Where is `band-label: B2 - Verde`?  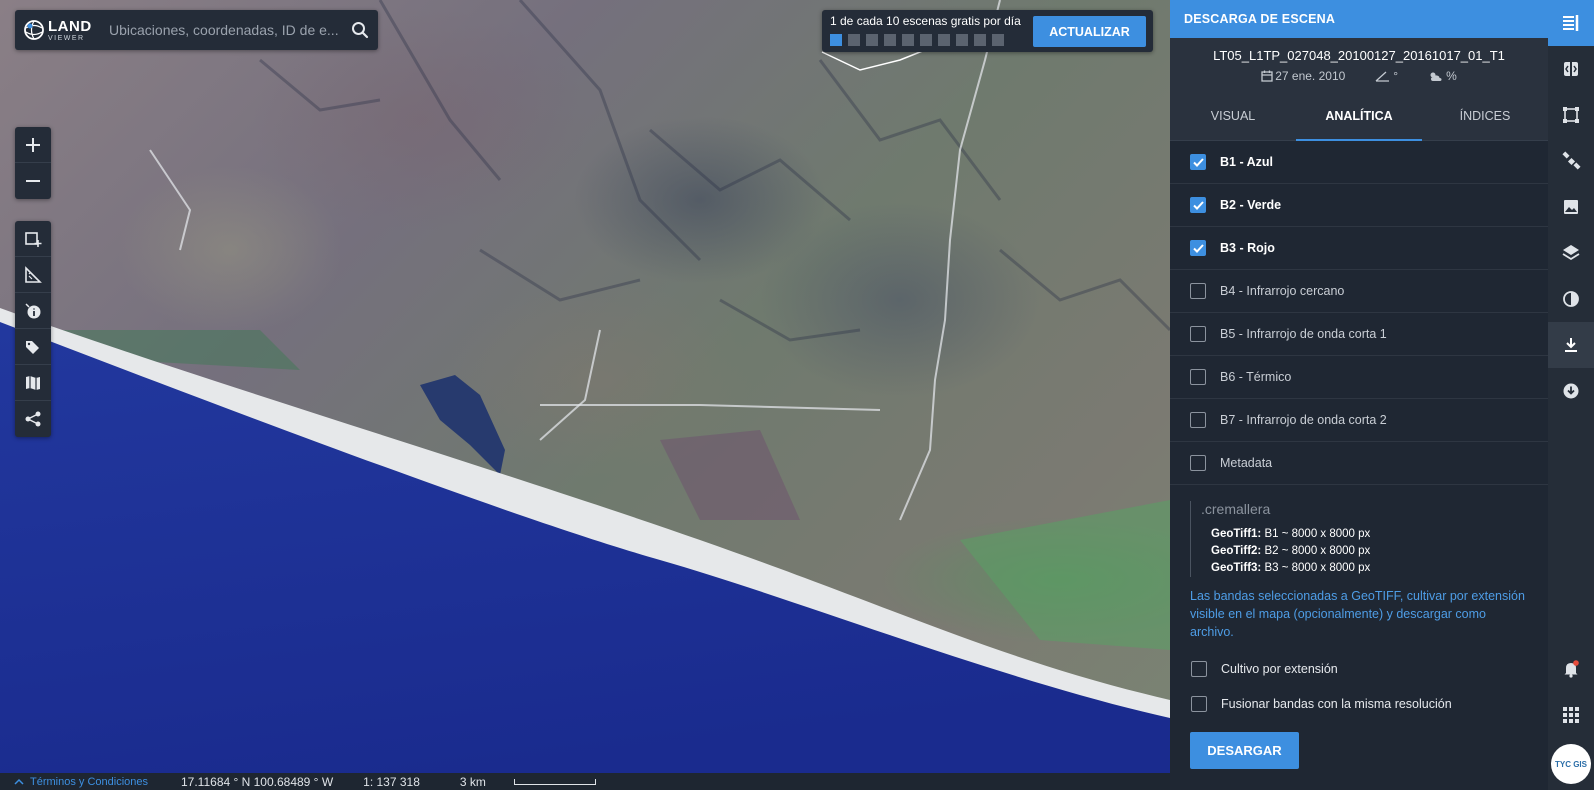 band-label: B2 - Verde is located at coordinates (1251, 205).